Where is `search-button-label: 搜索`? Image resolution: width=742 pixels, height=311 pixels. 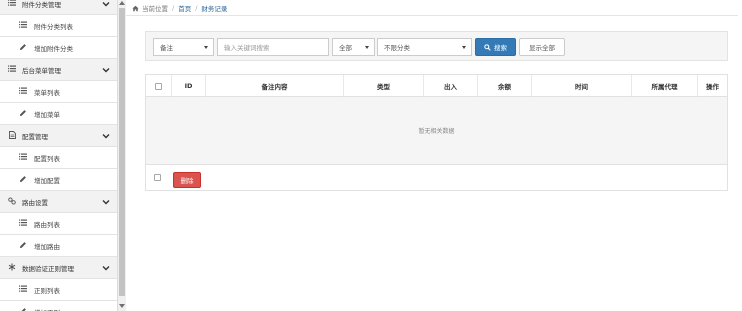 search-button-label: 搜索 is located at coordinates (500, 48).